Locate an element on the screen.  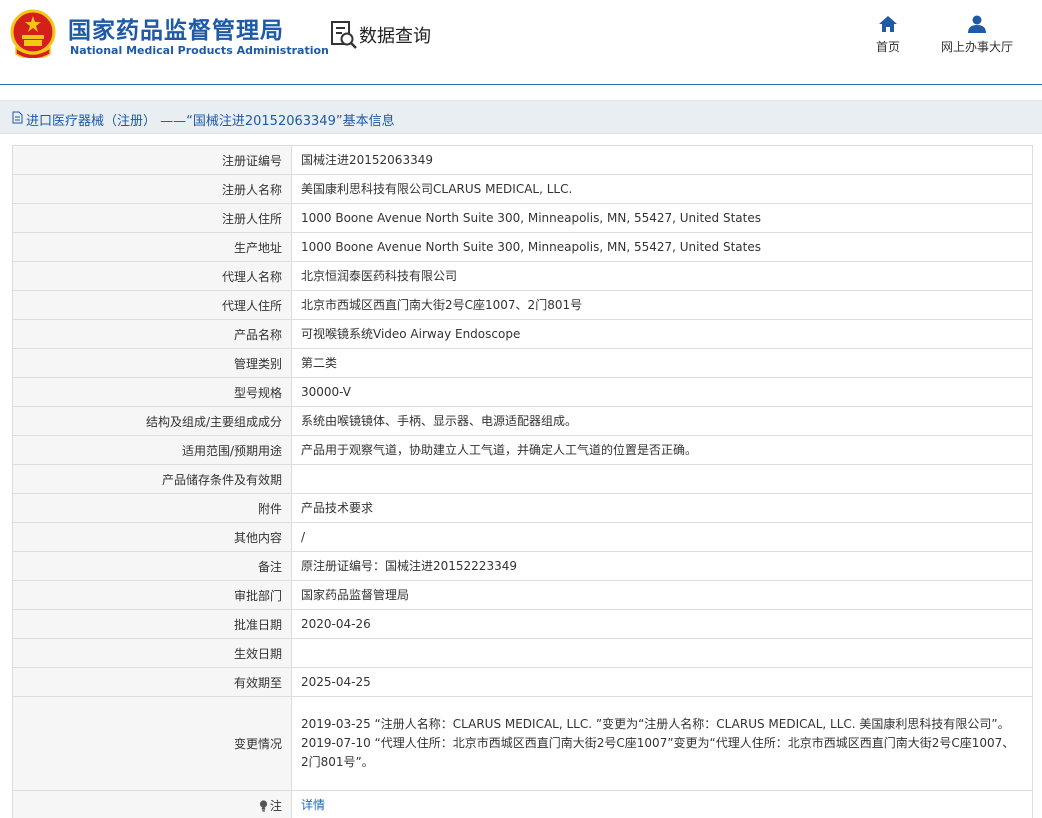
table-row: 其他内容 / is located at coordinates (522, 537).